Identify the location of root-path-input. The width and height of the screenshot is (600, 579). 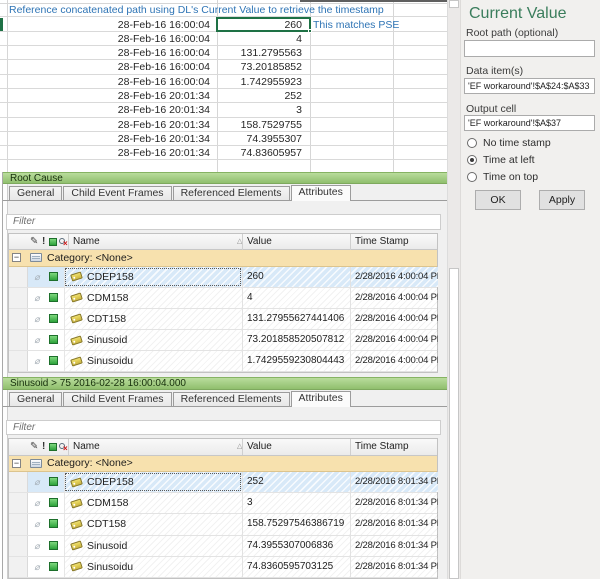
(529, 48).